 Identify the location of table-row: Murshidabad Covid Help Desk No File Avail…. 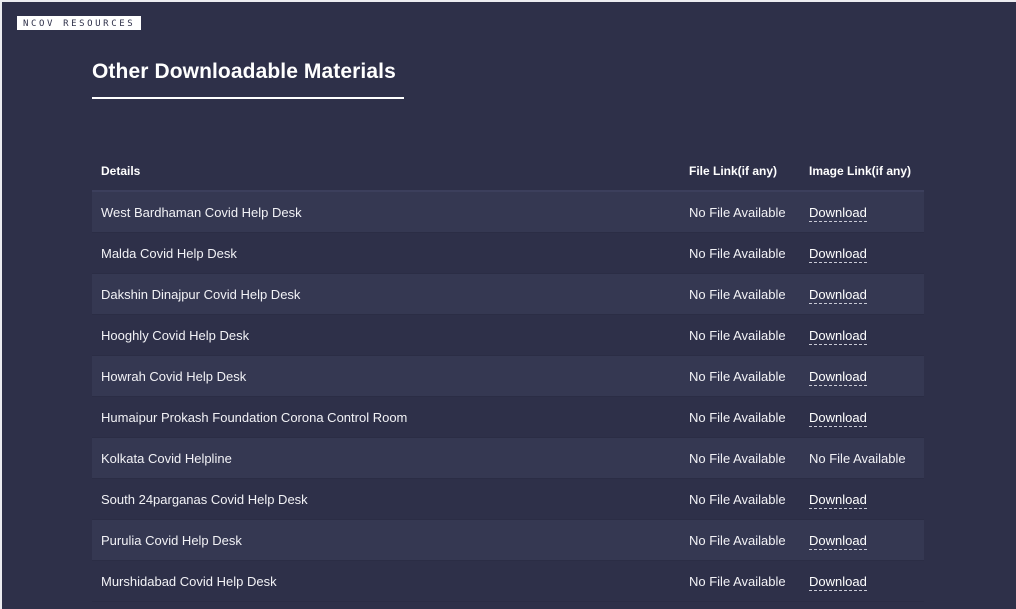
(508, 581).